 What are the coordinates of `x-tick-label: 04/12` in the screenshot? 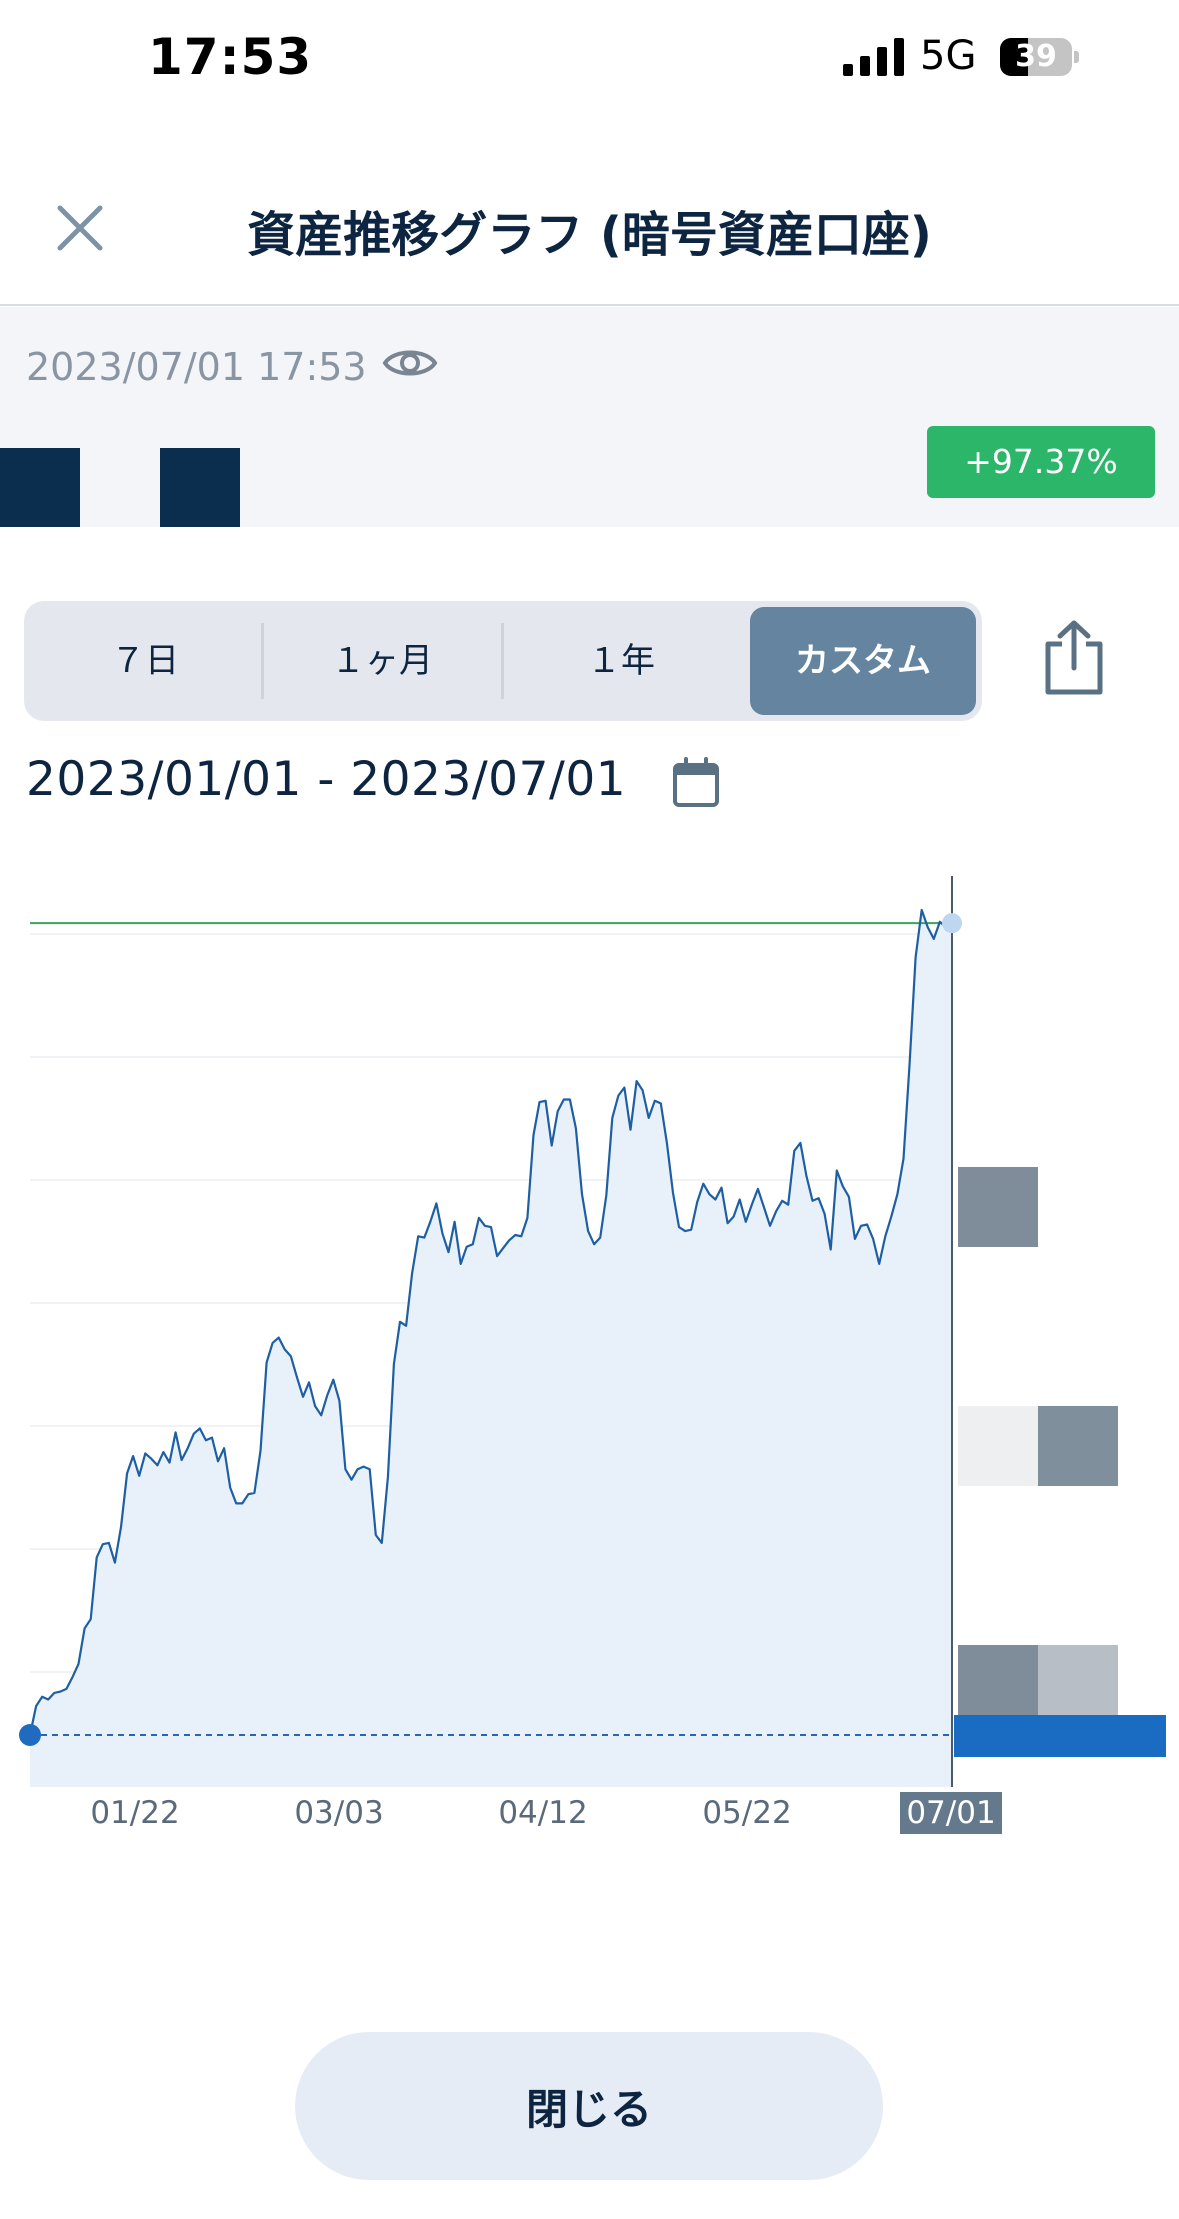 It's located at (542, 1813).